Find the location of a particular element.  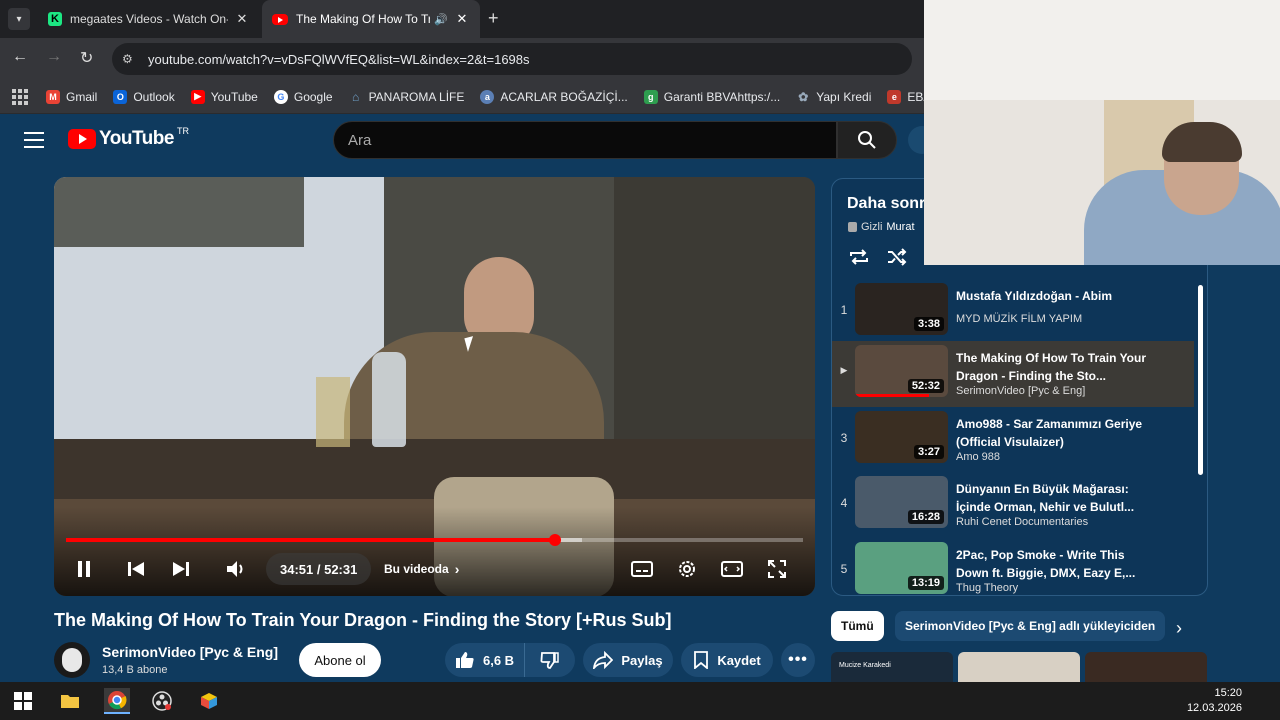

bookmark-outlook: O Outlook is located at coordinates (144, 96).